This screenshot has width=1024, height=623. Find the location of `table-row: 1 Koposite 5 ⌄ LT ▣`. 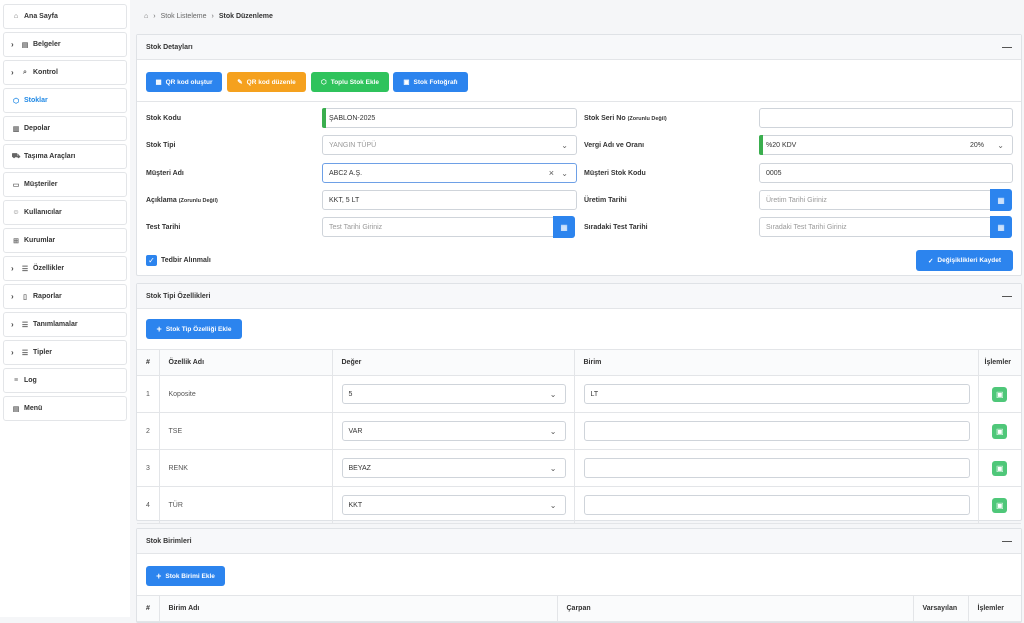

table-row: 1 Koposite 5 ⌄ LT ▣ is located at coordinates (579, 394).